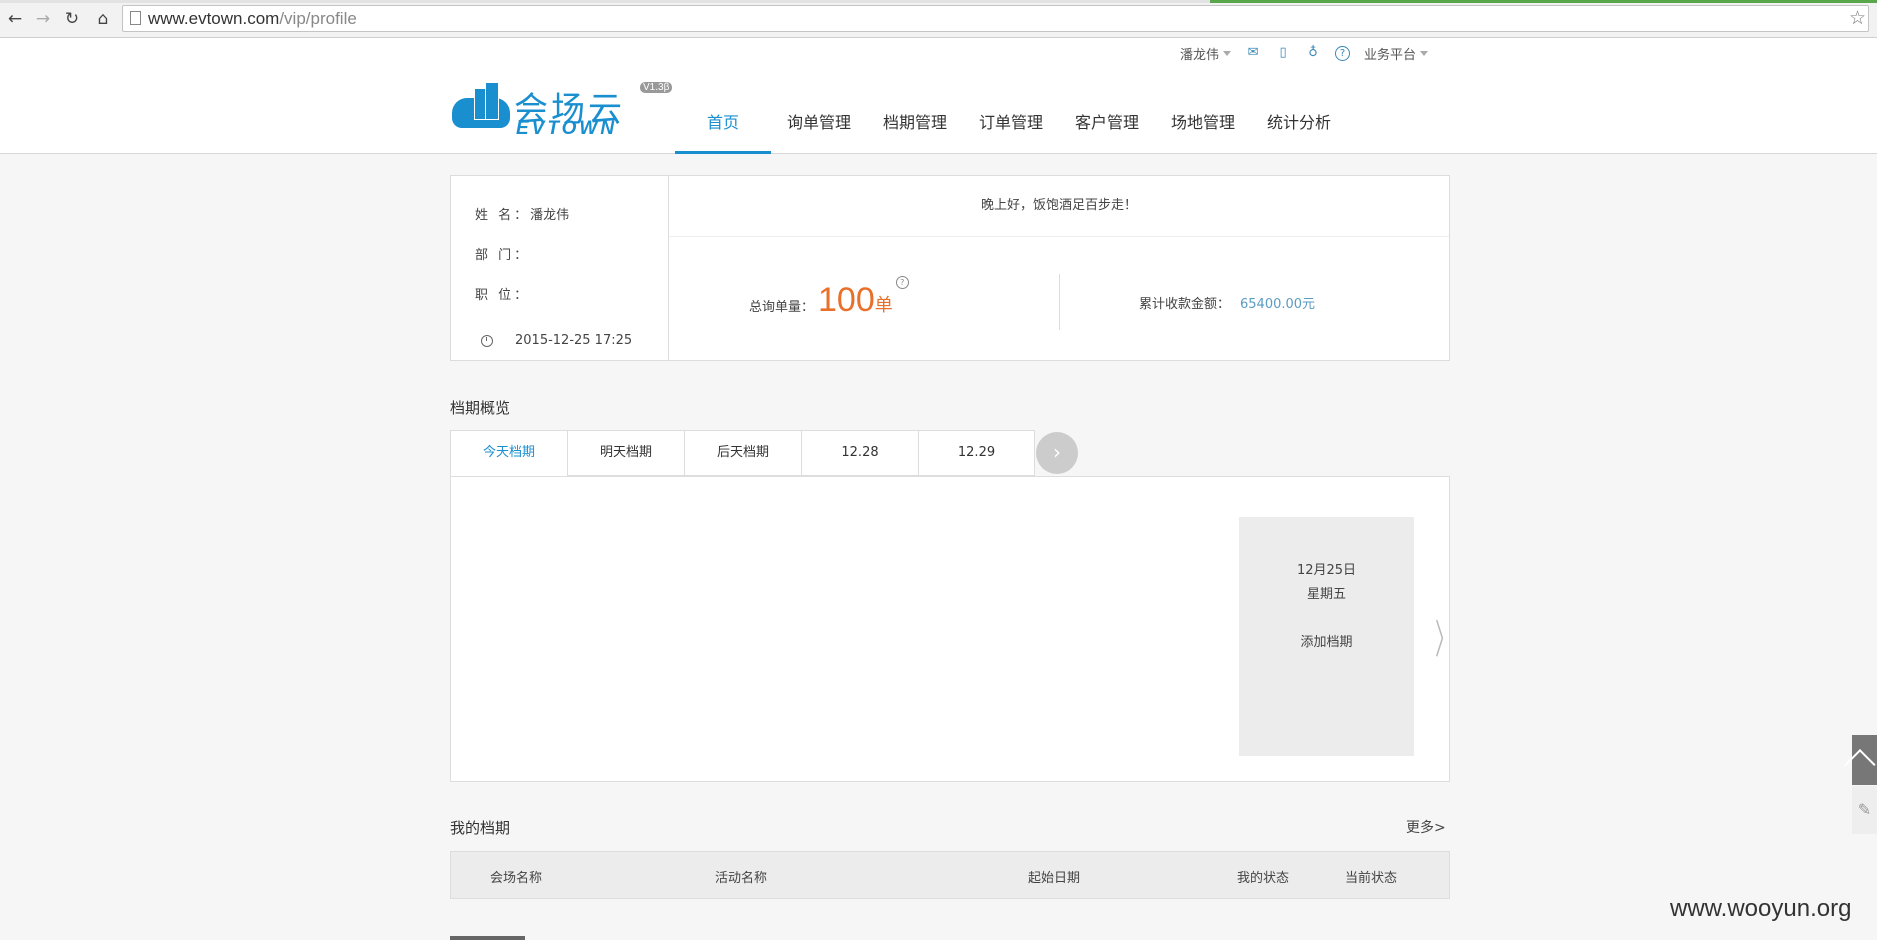 Image resolution: width=1877 pixels, height=940 pixels. What do you see at coordinates (1864, 760) in the screenshot?
I see `back-to-top-icon` at bounding box center [1864, 760].